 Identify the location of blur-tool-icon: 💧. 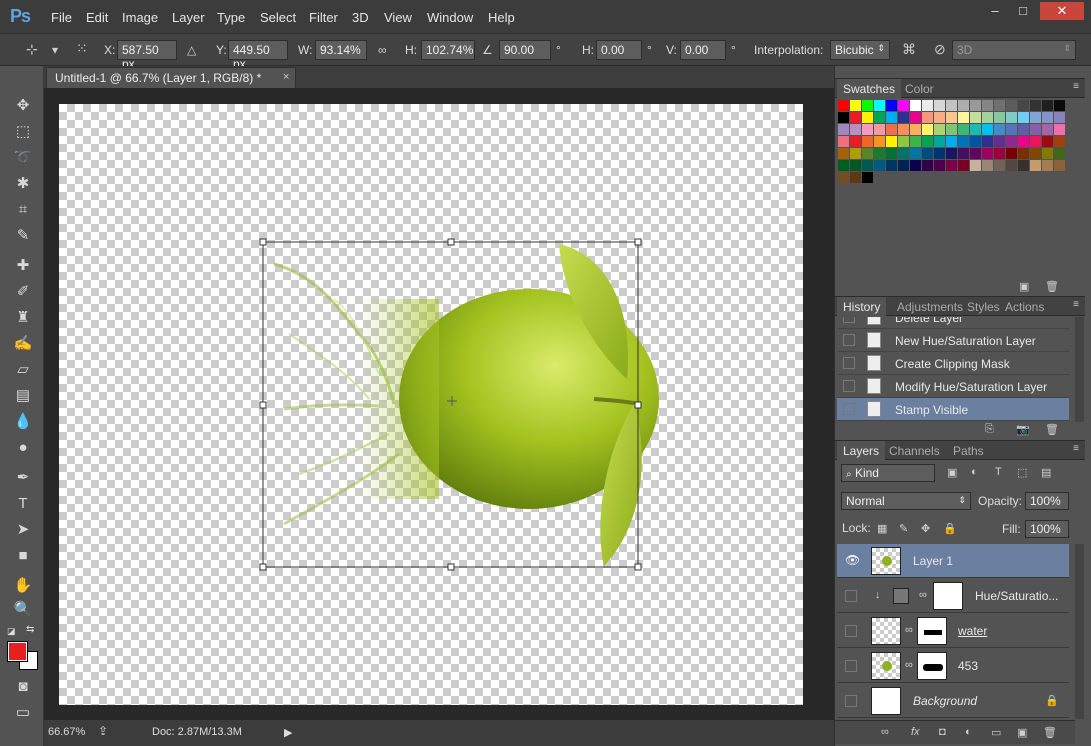
(23, 422).